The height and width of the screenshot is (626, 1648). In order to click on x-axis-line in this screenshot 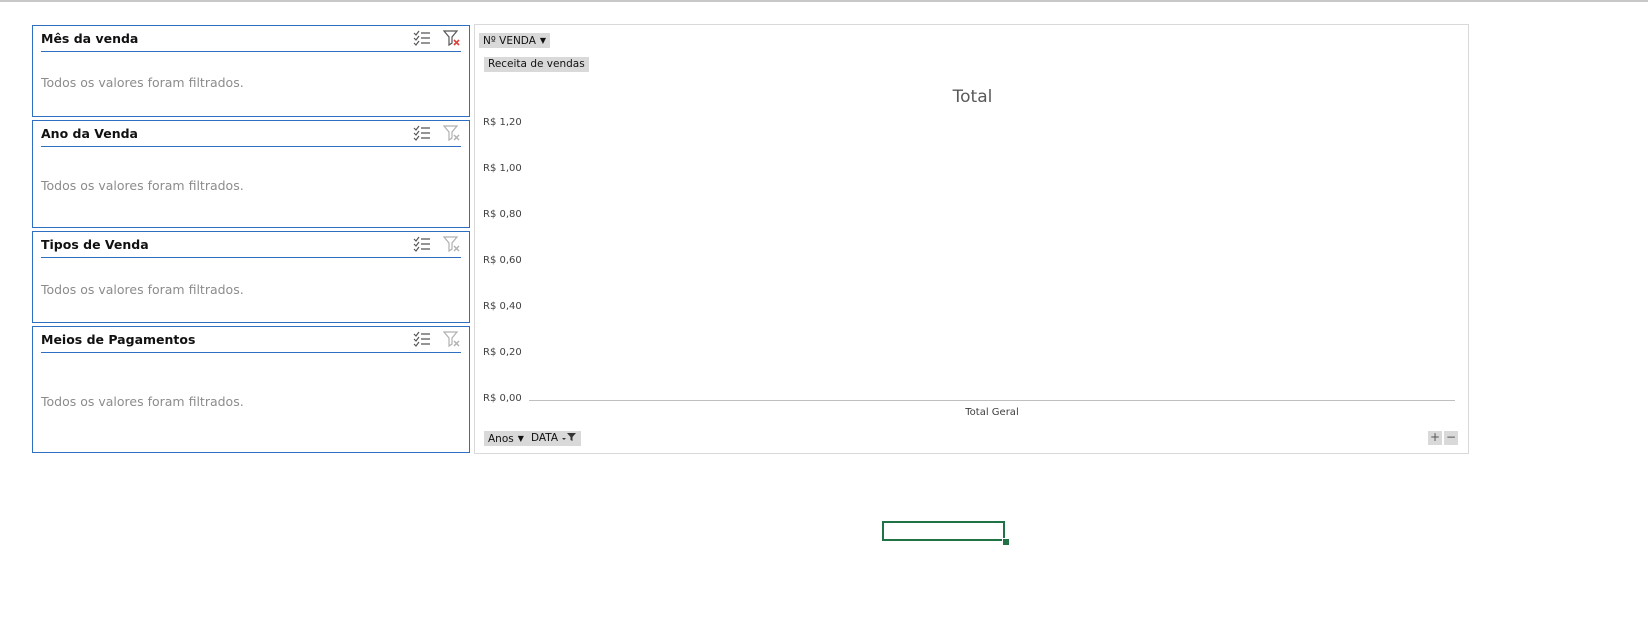, I will do `click(992, 400)`.